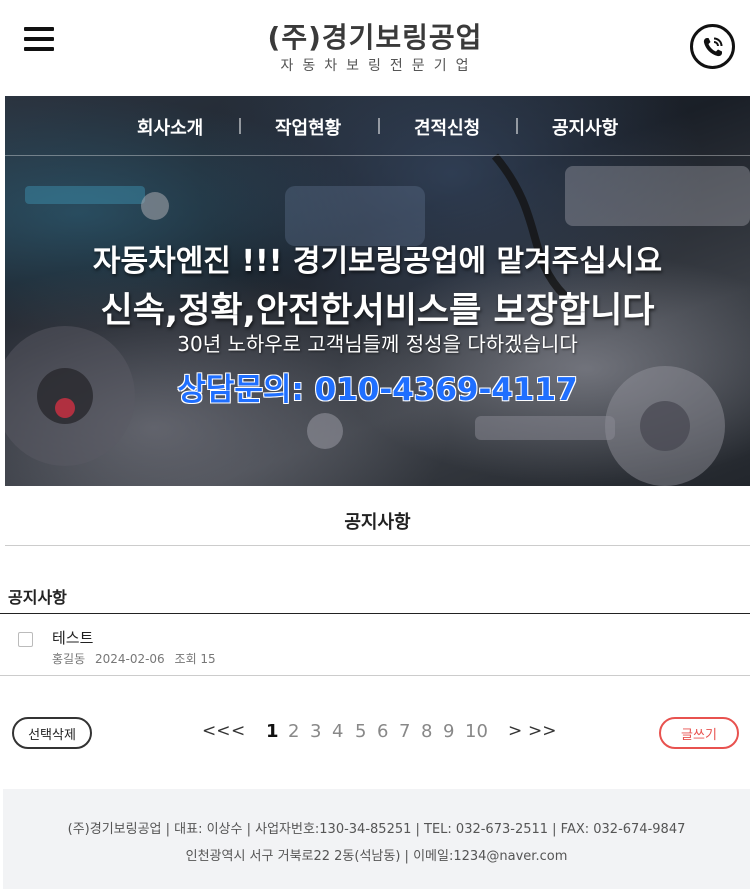 This screenshot has height=889, width=750. Describe the element at coordinates (37, 597) in the screenshot. I see `board-title: 공지사항` at that location.